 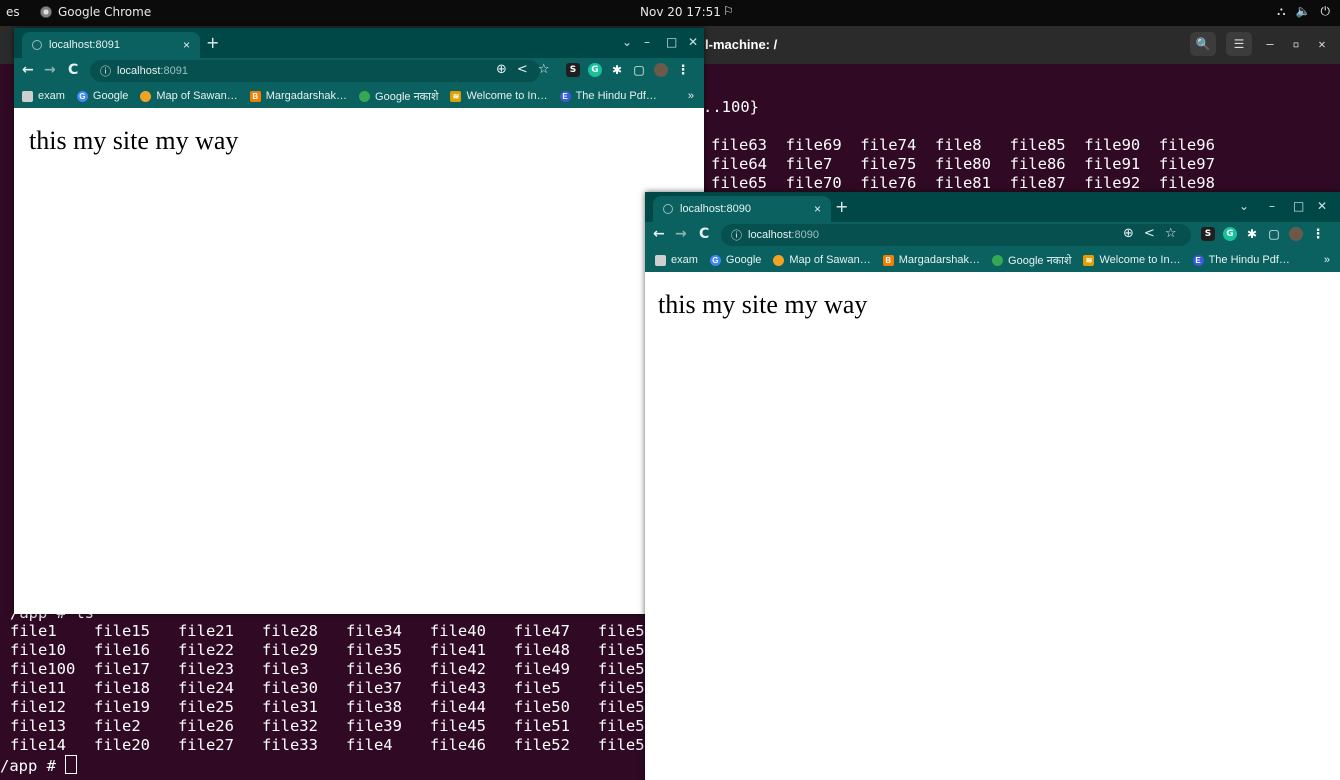 What do you see at coordinates (1239, 44) in the screenshot?
I see `terminal-menu-icon: ☰` at bounding box center [1239, 44].